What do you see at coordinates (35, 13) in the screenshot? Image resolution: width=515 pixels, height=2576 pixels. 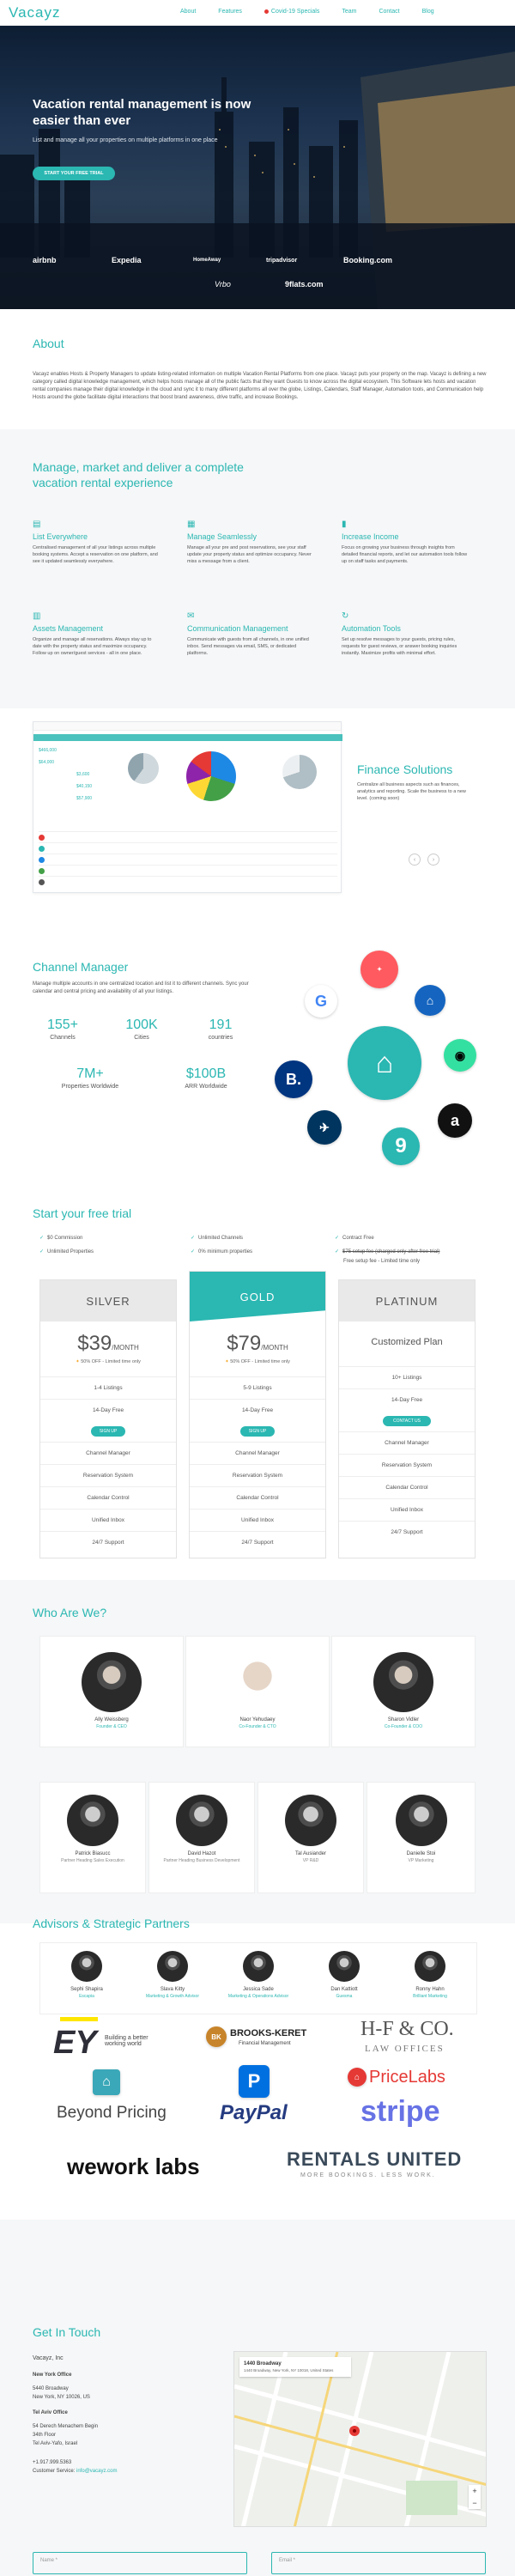 I see `logo: Vacayz` at bounding box center [35, 13].